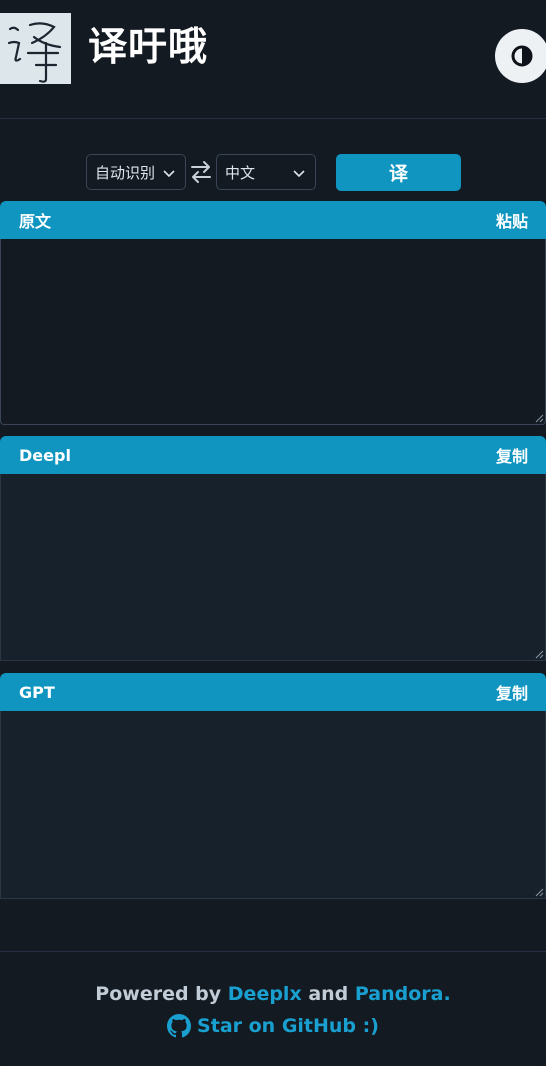 Image resolution: width=546 pixels, height=1066 pixels. I want to click on target-language-select: 中文, so click(266, 172).